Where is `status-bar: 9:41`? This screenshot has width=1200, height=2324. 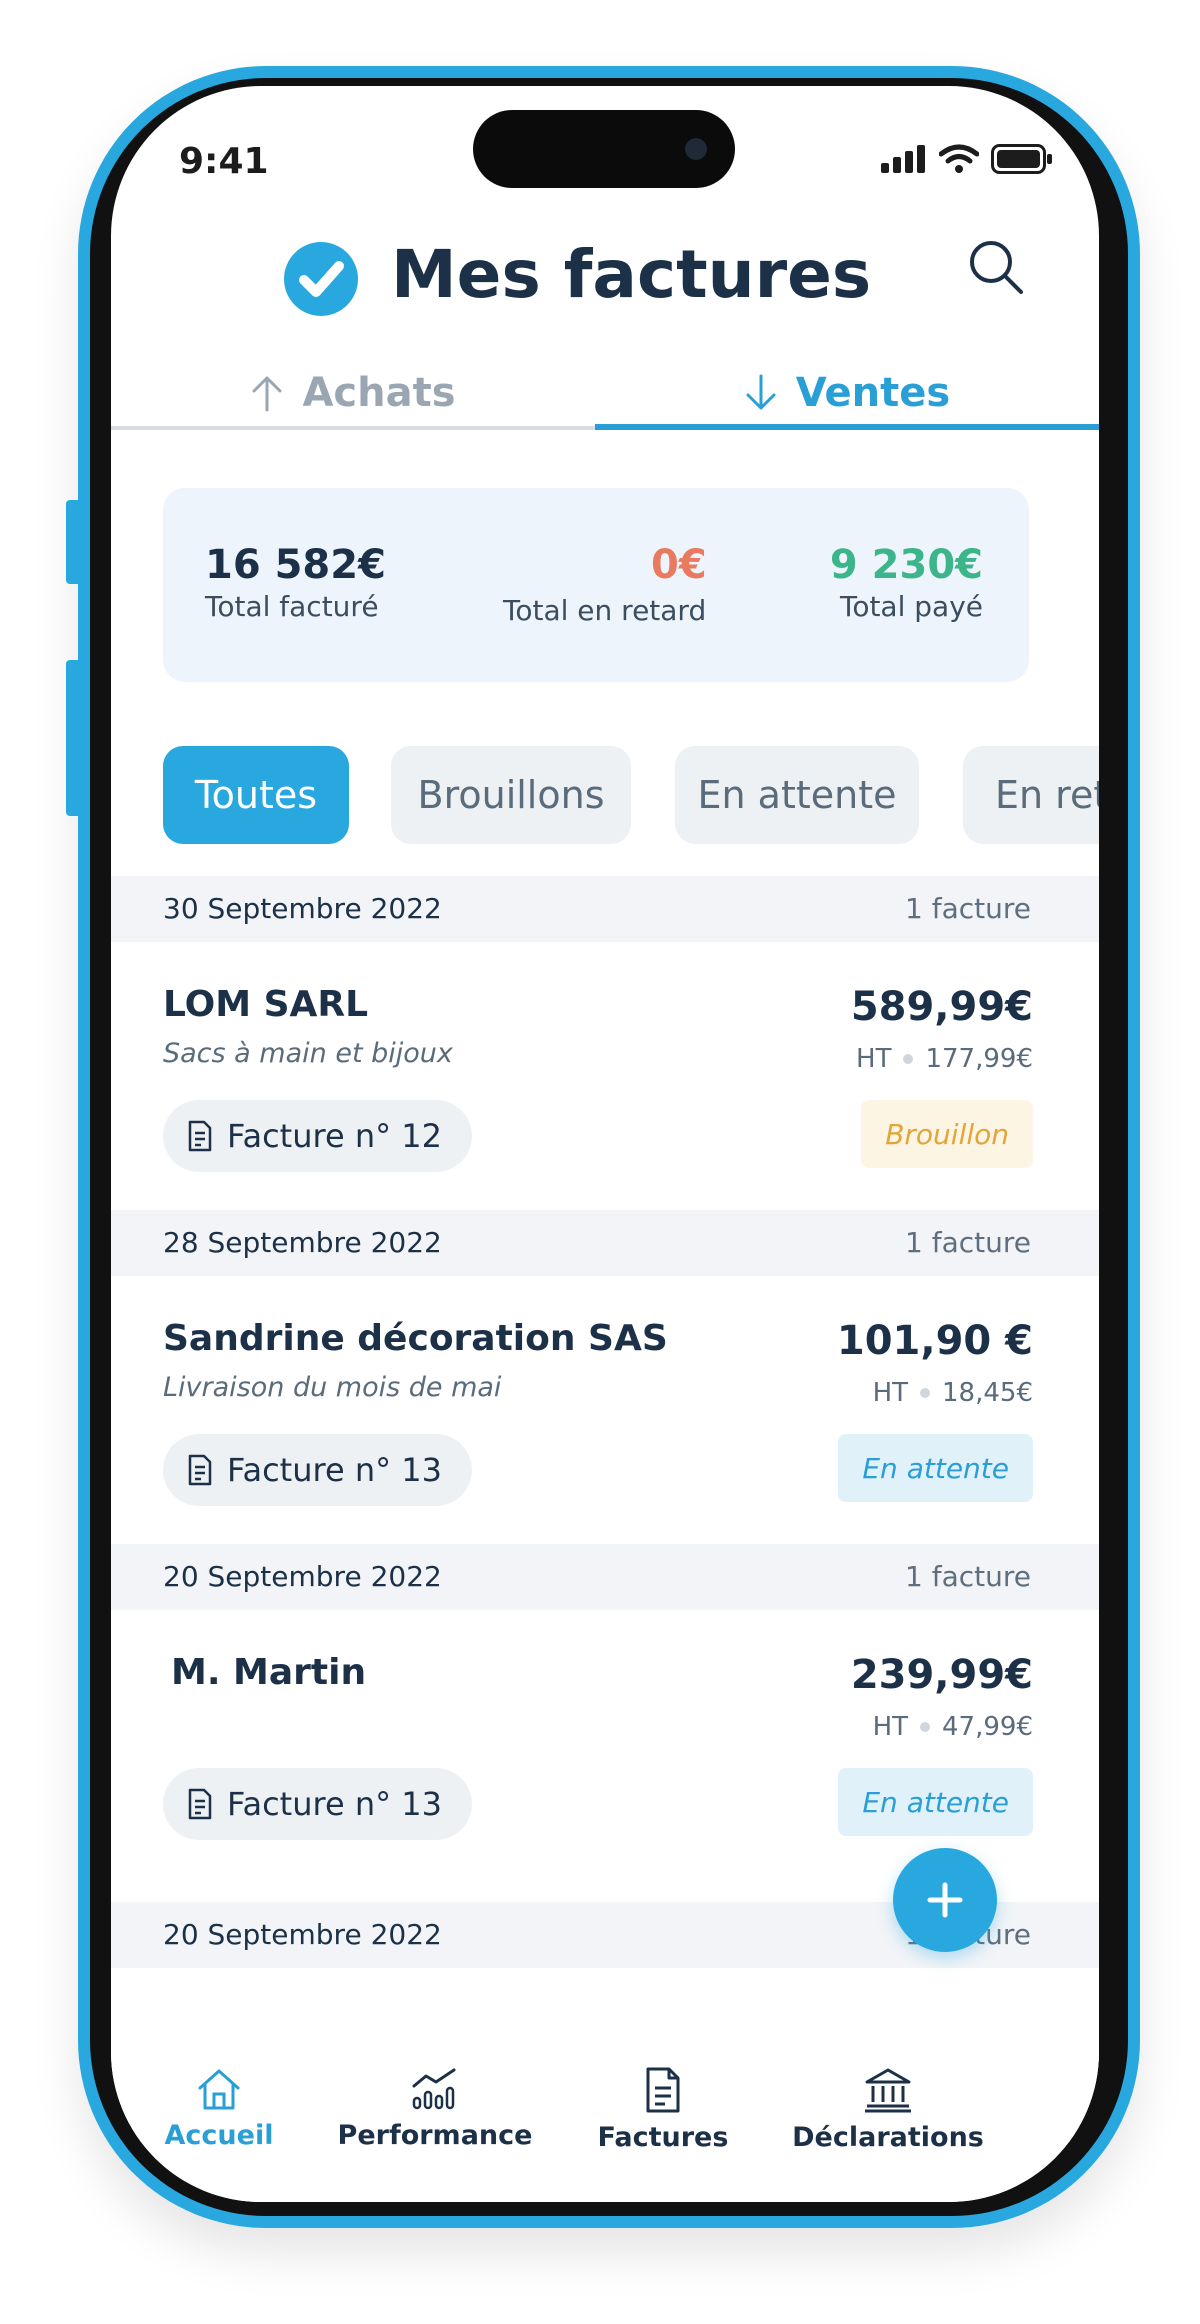 status-bar: 9:41 is located at coordinates (605, 141).